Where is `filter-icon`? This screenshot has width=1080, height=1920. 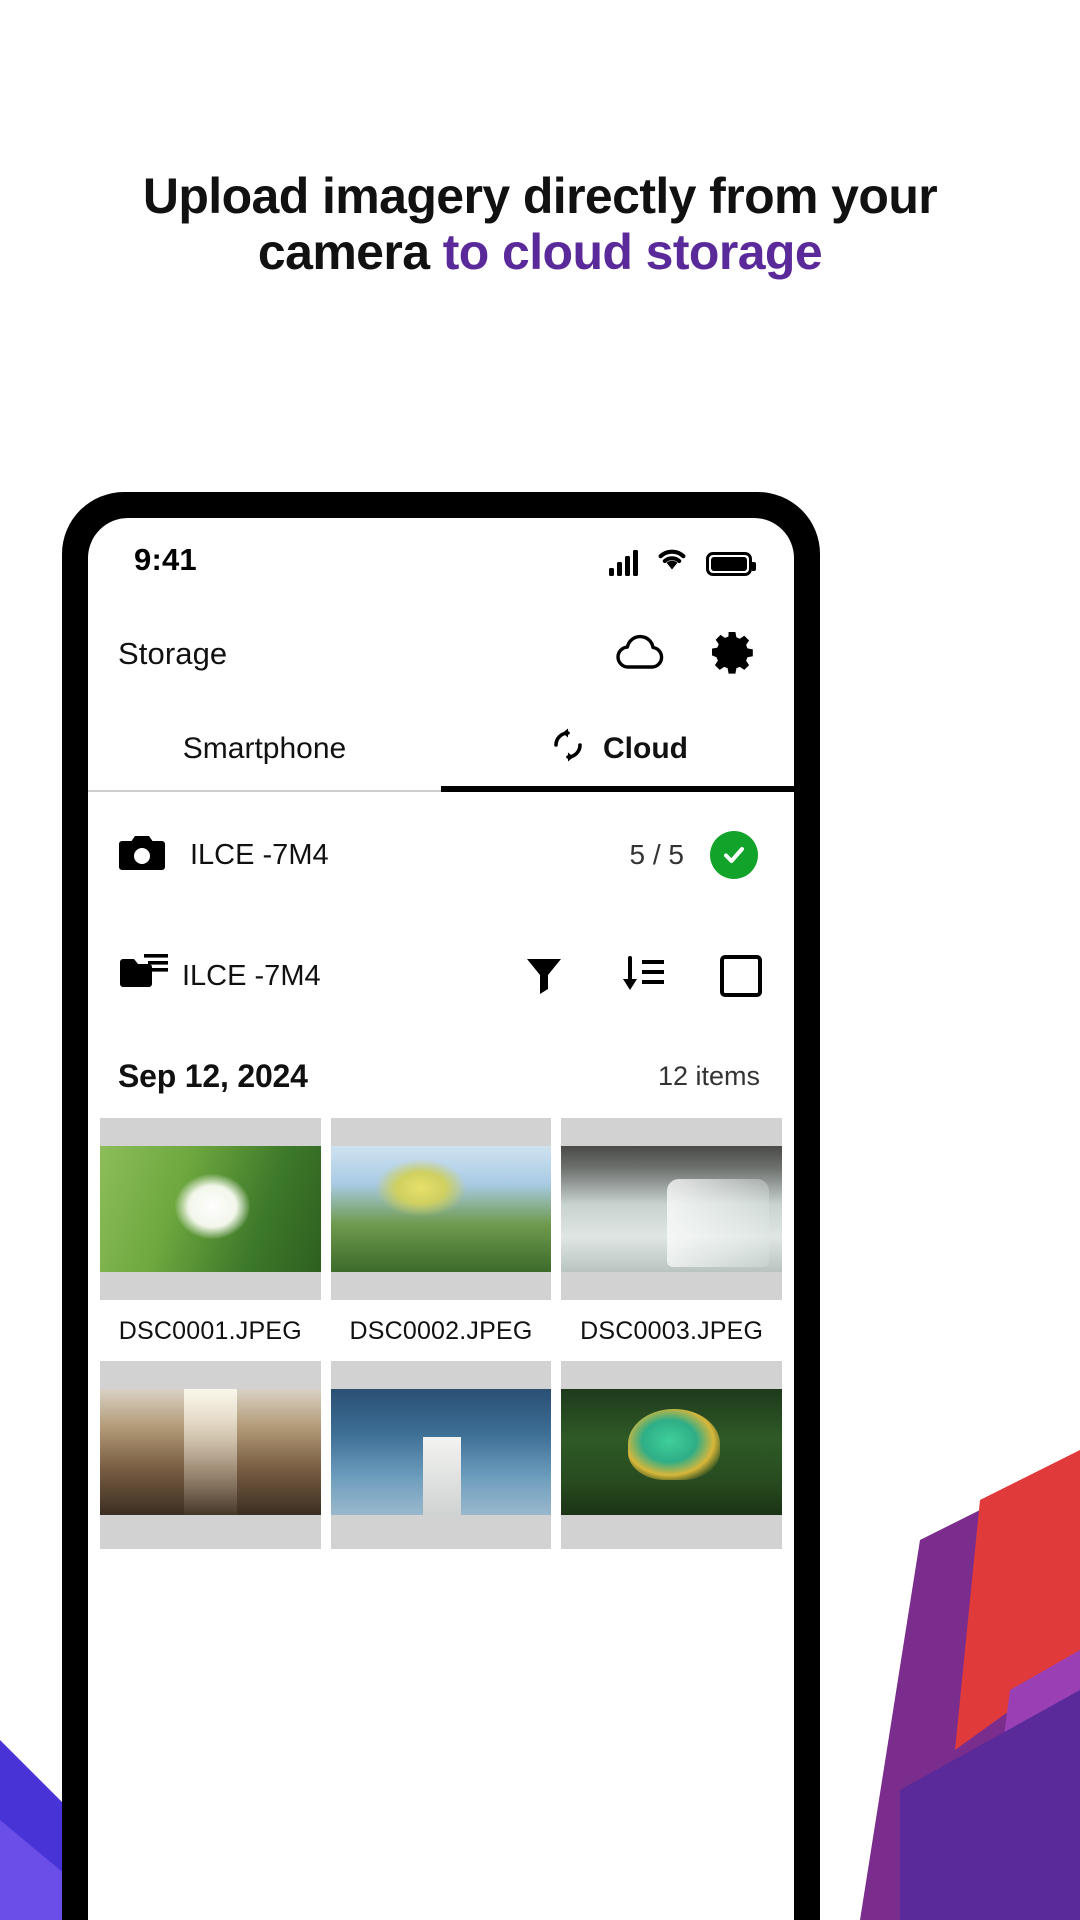 filter-icon is located at coordinates (544, 976).